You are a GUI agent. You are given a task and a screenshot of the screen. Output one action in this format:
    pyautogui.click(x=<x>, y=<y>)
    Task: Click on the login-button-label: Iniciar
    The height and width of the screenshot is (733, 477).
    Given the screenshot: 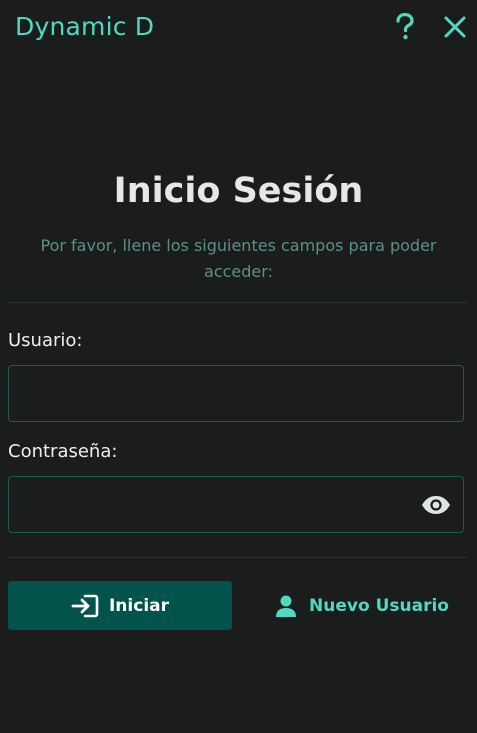 What is the action you would take?
    pyautogui.click(x=138, y=605)
    